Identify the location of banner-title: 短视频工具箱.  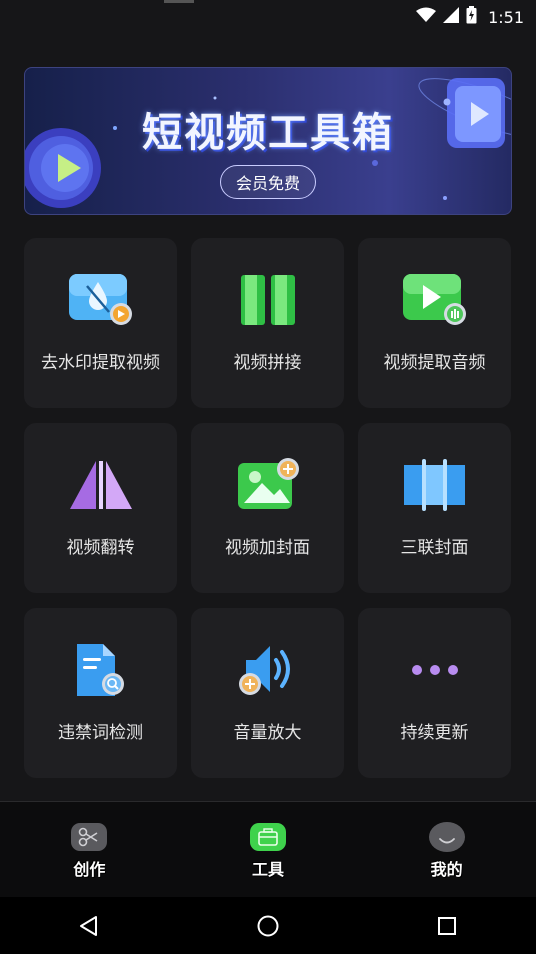
(268, 133).